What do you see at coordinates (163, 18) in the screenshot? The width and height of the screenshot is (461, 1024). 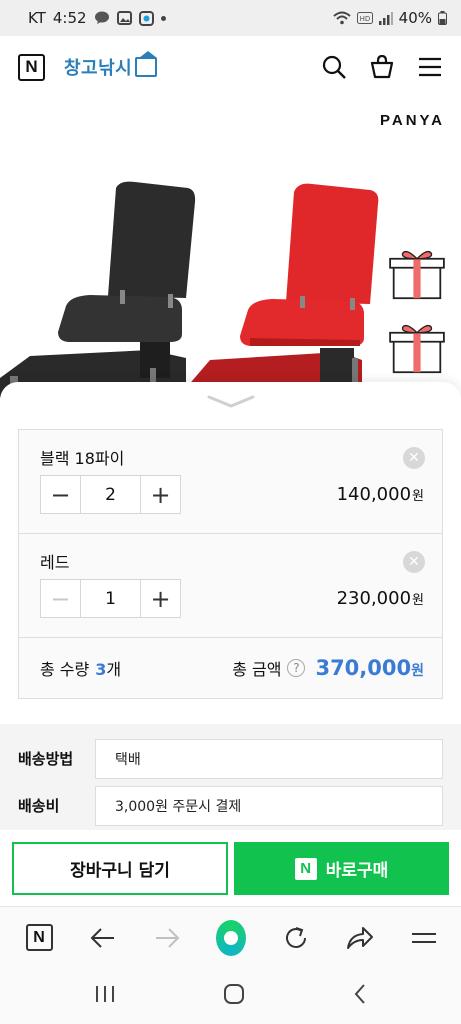 I see `notification-dot` at bounding box center [163, 18].